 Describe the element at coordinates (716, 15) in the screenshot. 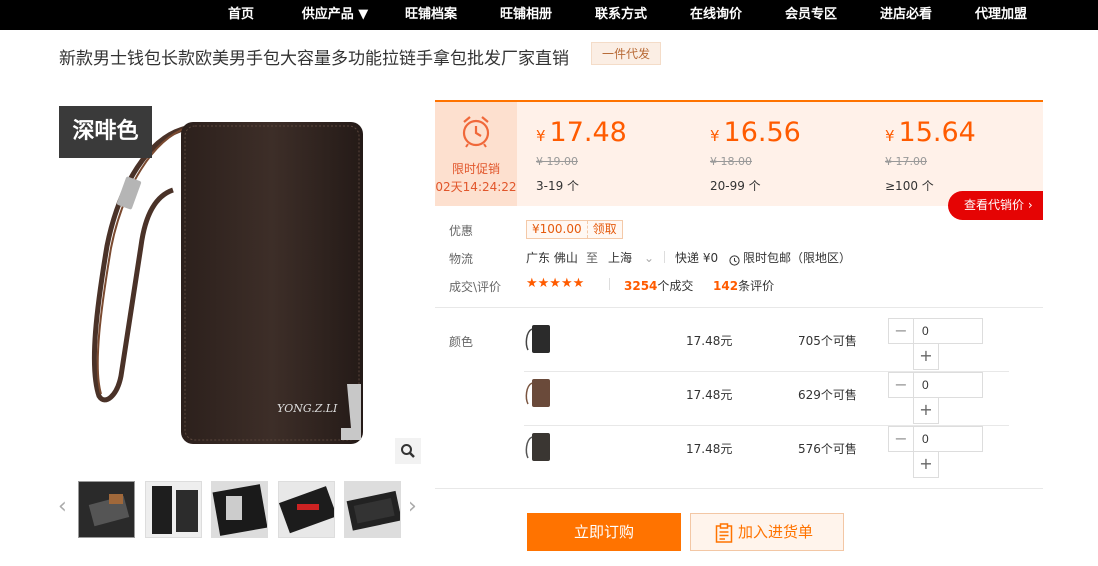

I see `nav-inquiry: 在线询价` at that location.